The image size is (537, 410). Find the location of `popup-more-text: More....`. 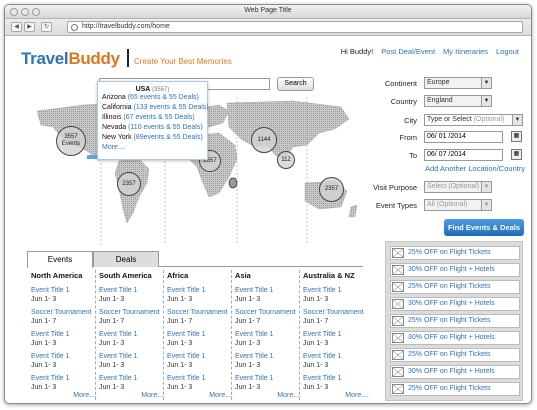

popup-more-text: More.... is located at coordinates (114, 147).